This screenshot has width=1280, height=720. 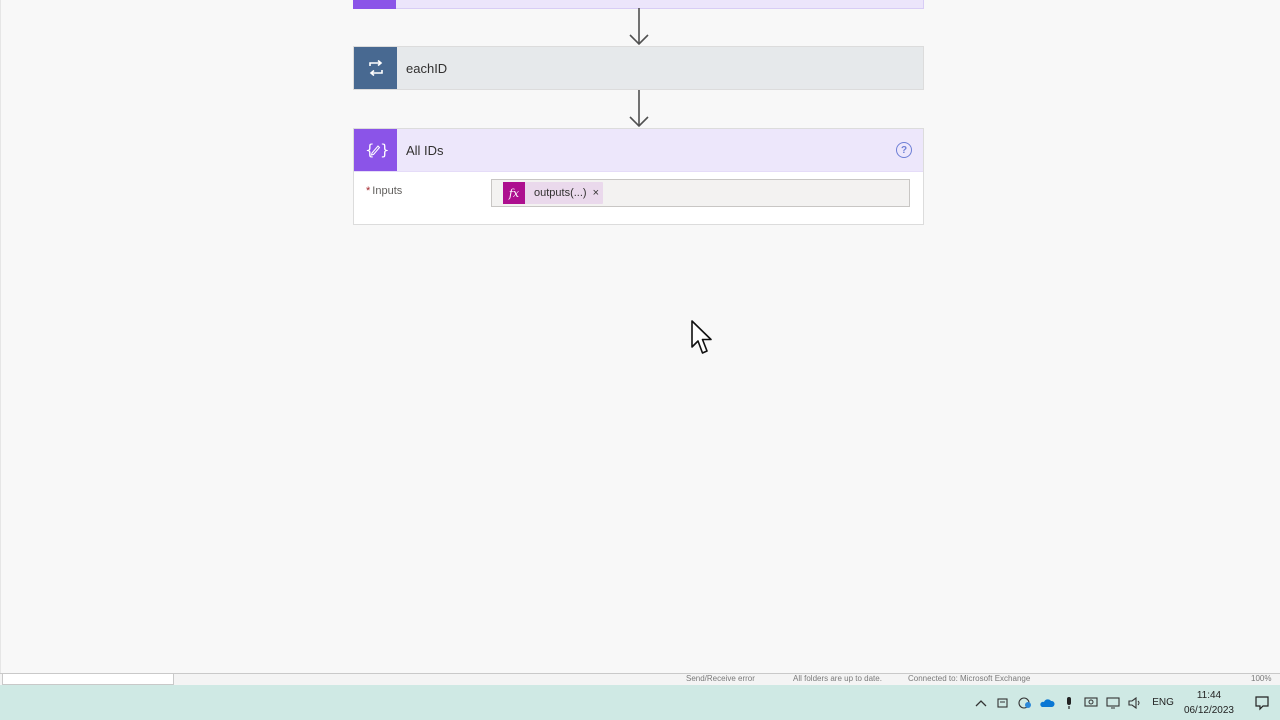 I want to click on display-icon, so click(x=1113, y=703).